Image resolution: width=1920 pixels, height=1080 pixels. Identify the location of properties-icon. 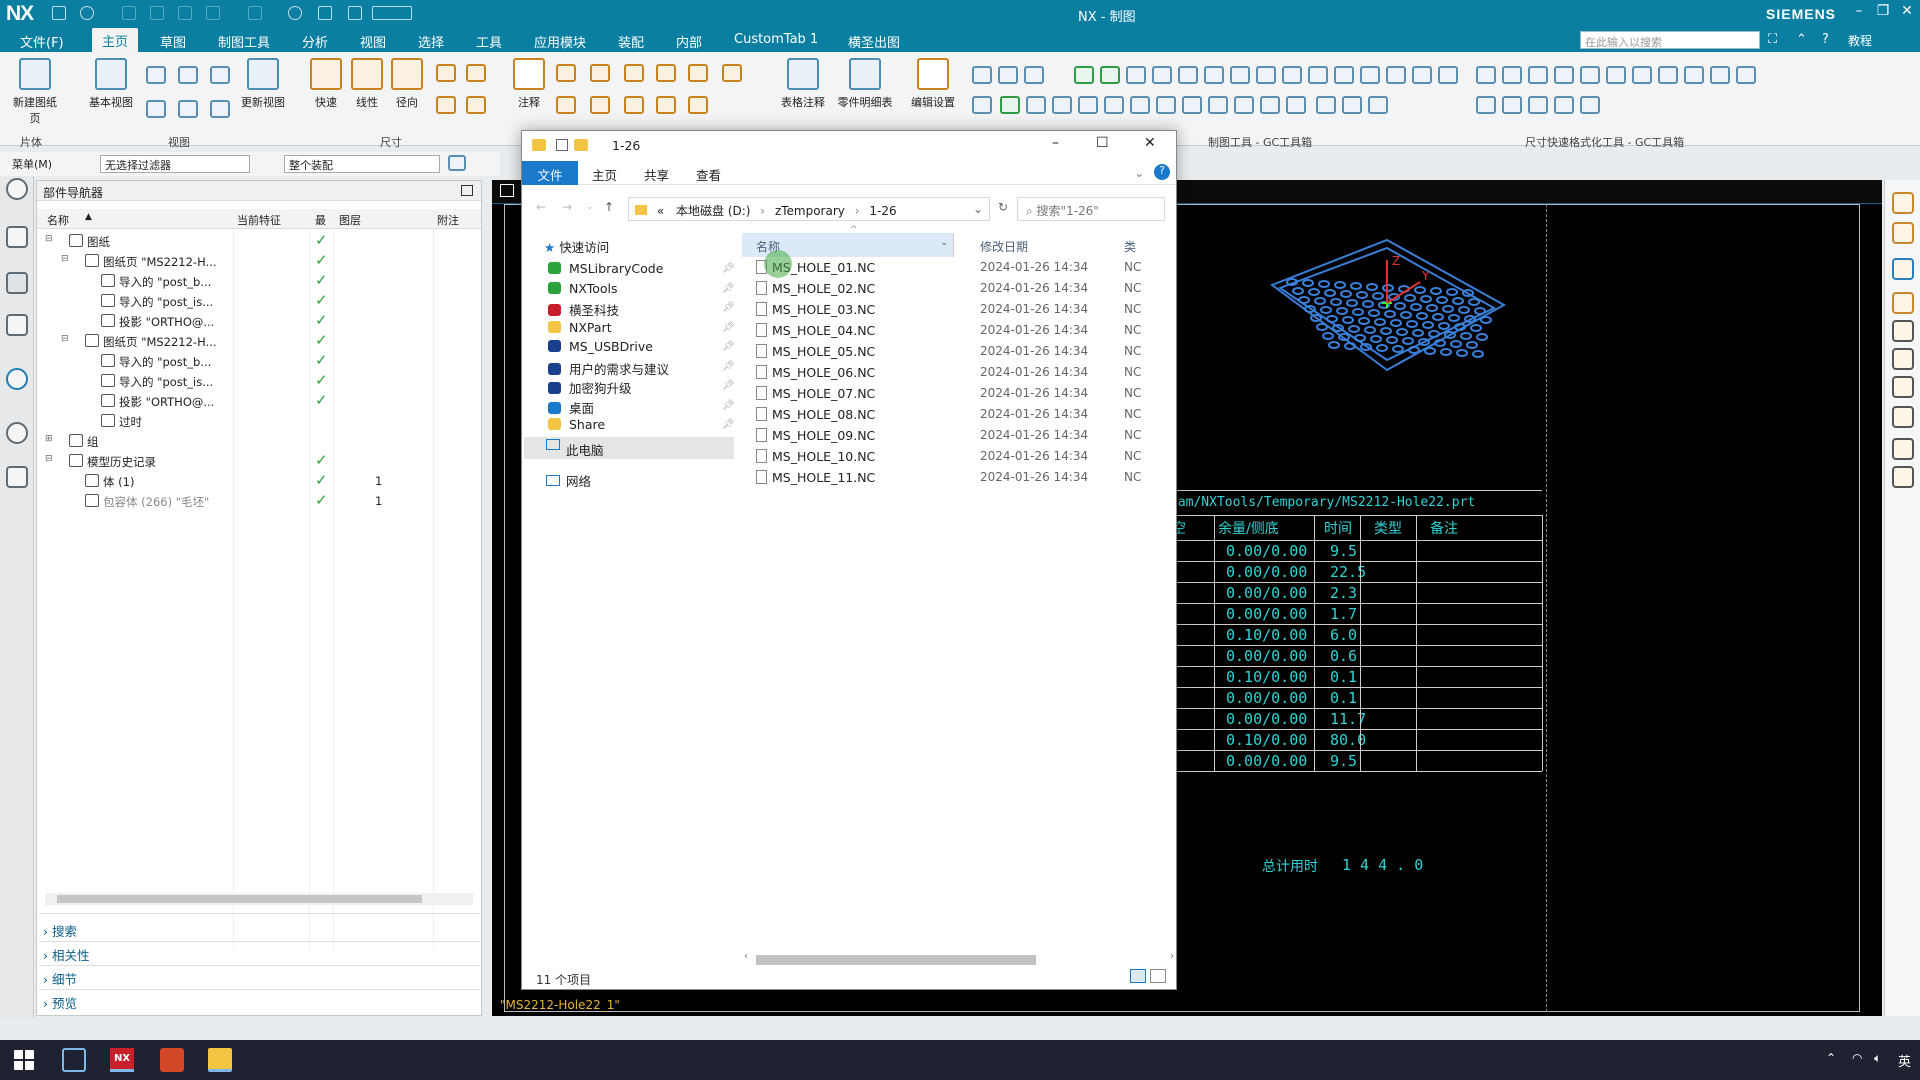
(562, 145).